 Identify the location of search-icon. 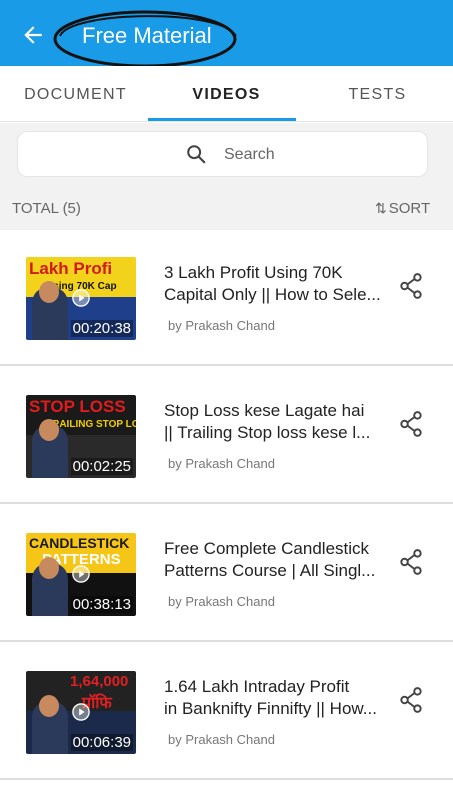
(196, 154).